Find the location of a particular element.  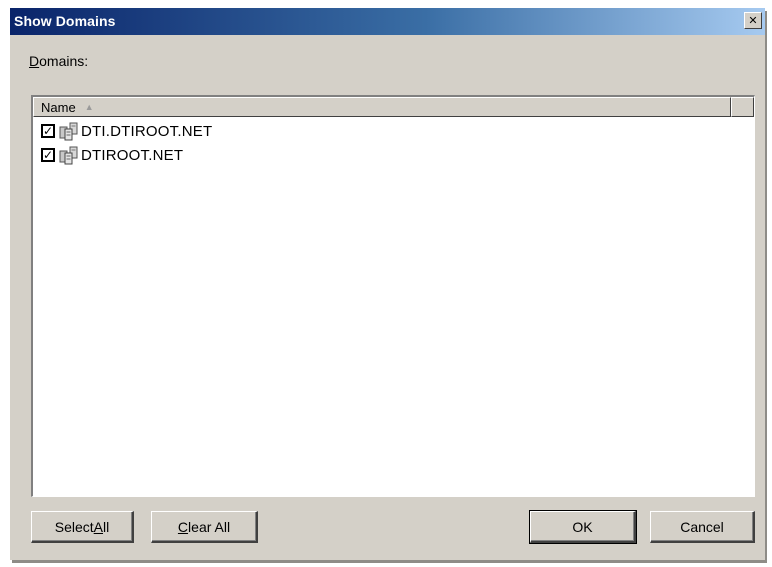

list-item: ✓ DTIROOT.NET is located at coordinates (393, 155).